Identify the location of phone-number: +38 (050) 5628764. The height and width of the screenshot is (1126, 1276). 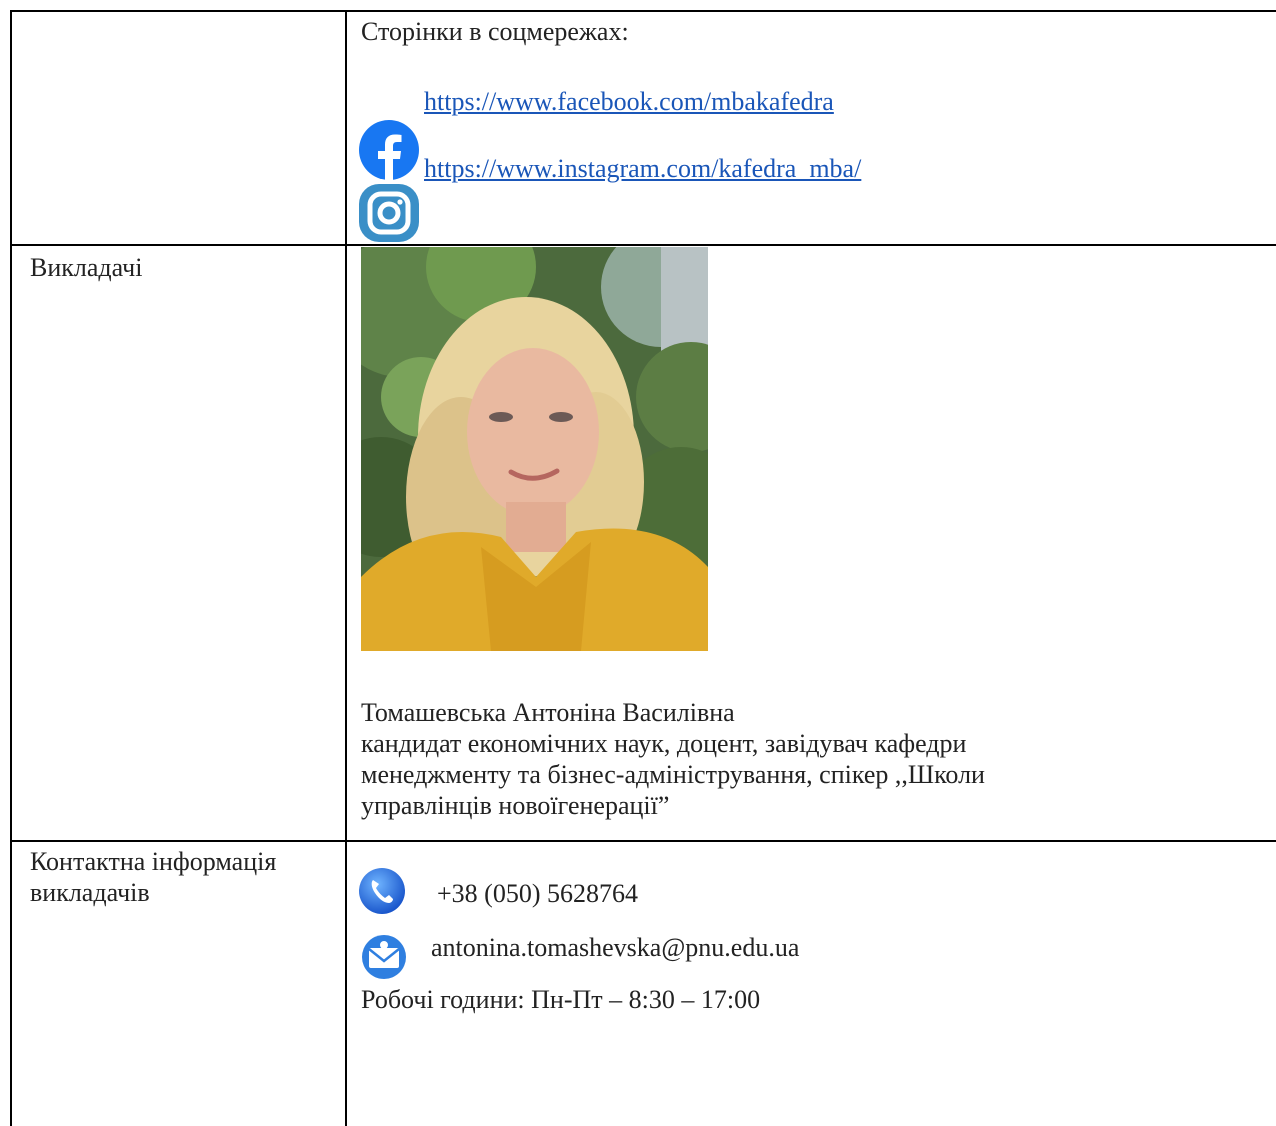
(537, 893).